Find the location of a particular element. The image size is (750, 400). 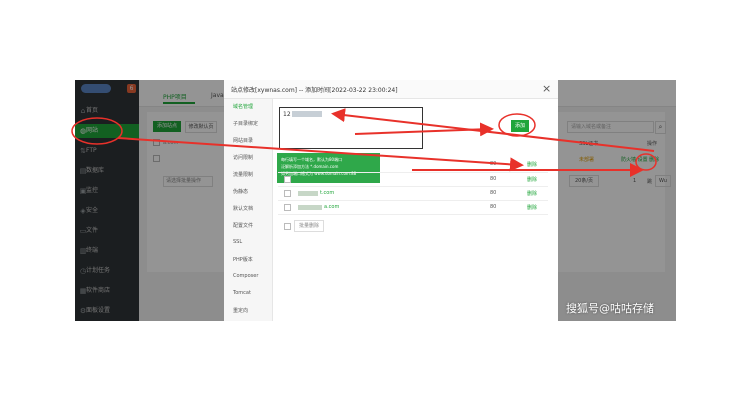

annotation-circle-sites is located at coordinates (97, 131).